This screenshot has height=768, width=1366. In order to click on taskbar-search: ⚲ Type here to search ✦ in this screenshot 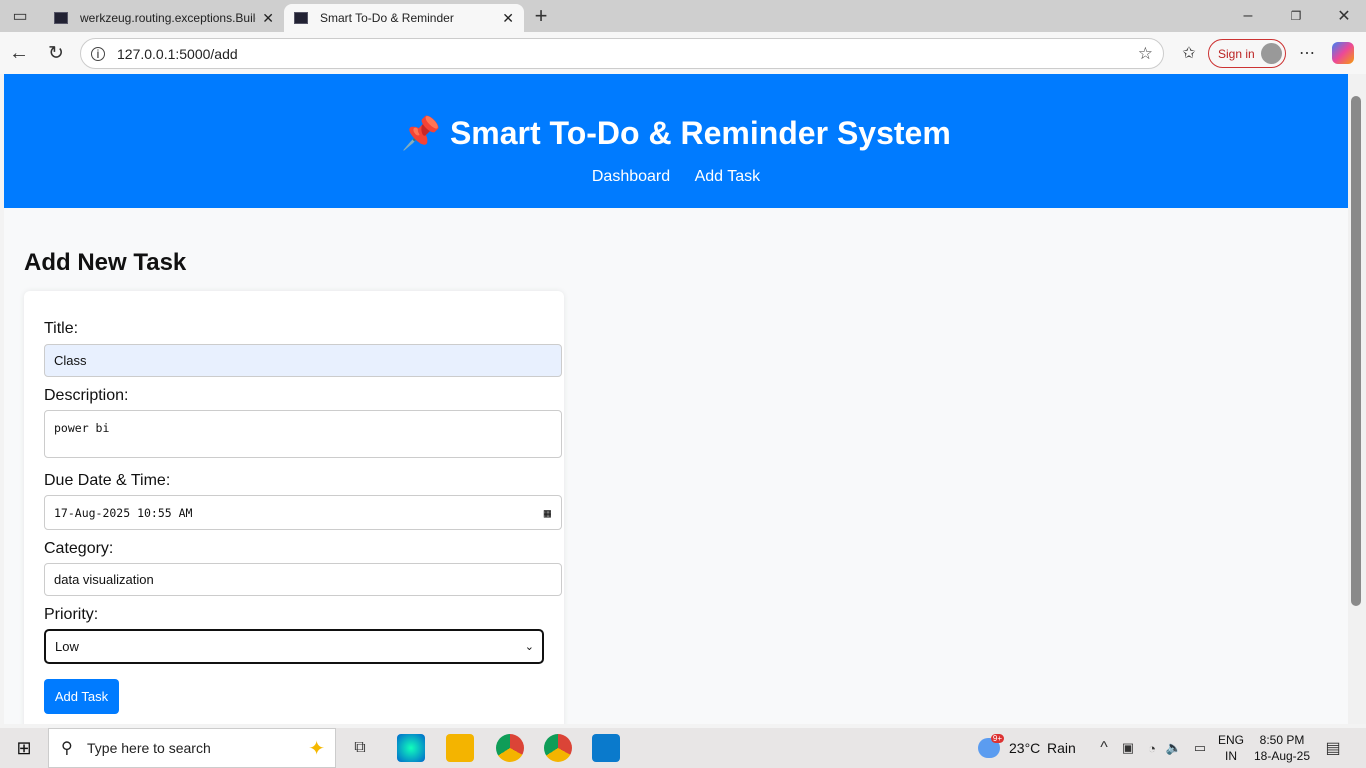, I will do `click(192, 748)`.